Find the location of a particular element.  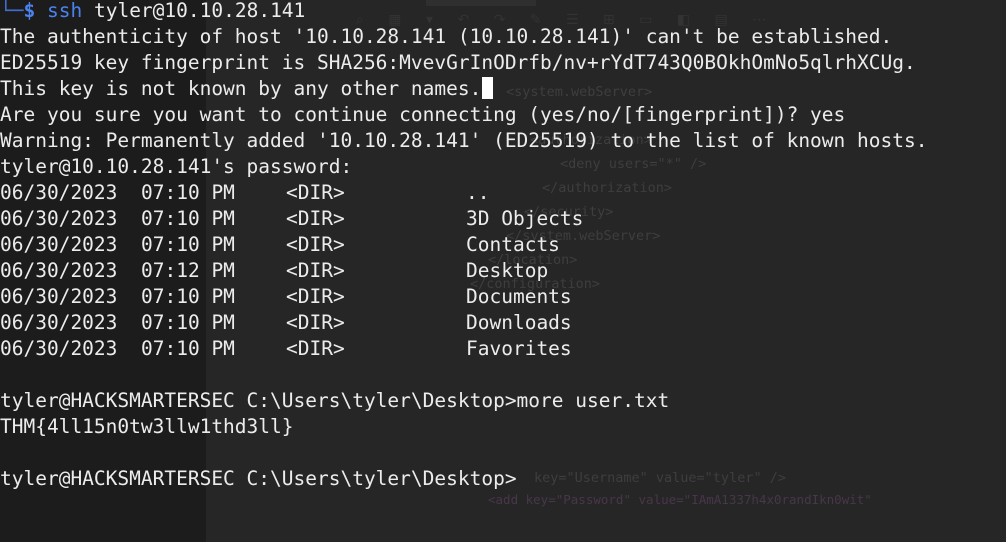

ssh-command-line: └─$ ssh tyler@10.10.28.141 is located at coordinates (152, 12).